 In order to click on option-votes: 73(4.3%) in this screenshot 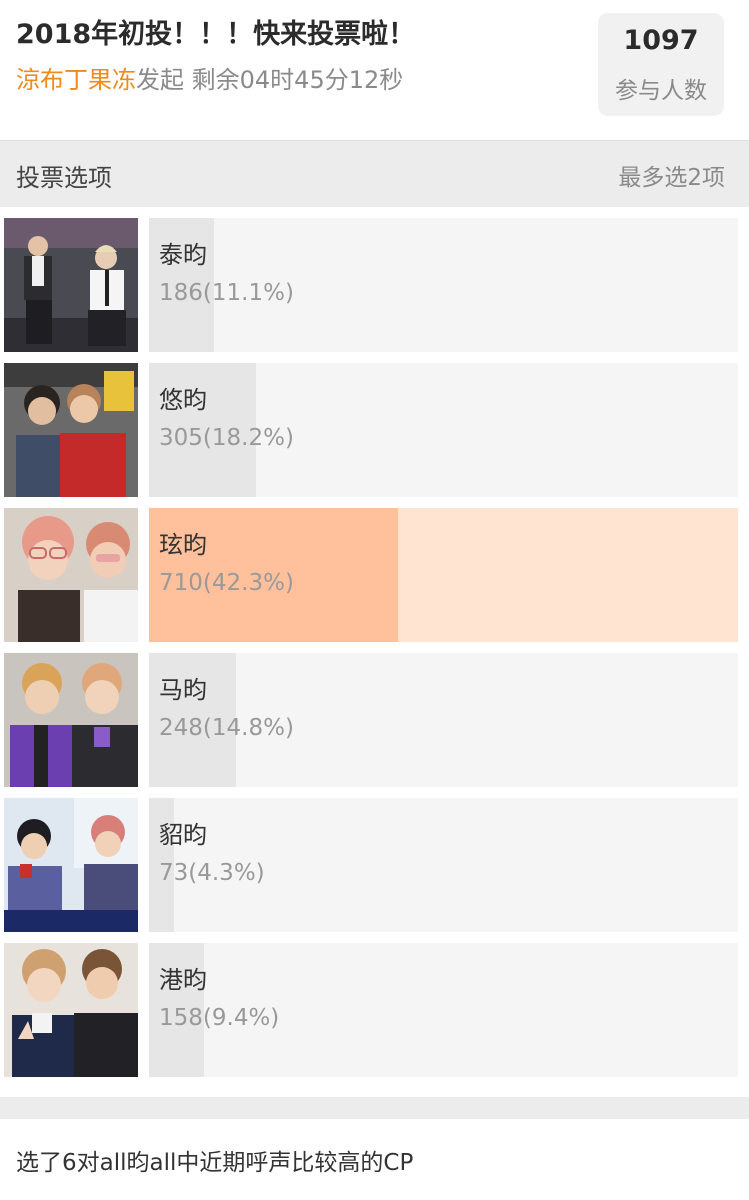, I will do `click(212, 873)`.